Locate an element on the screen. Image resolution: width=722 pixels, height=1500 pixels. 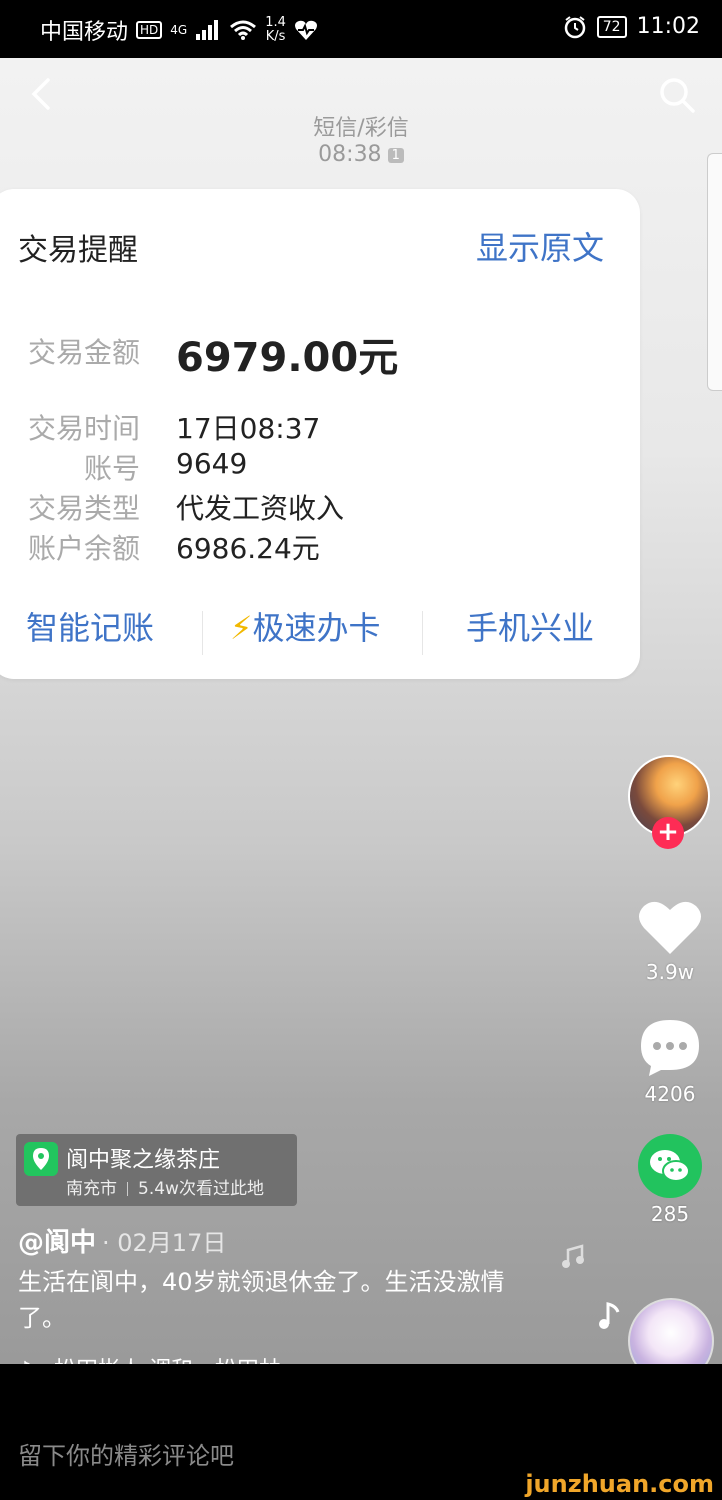
signal-icon is located at coordinates (207, 30).